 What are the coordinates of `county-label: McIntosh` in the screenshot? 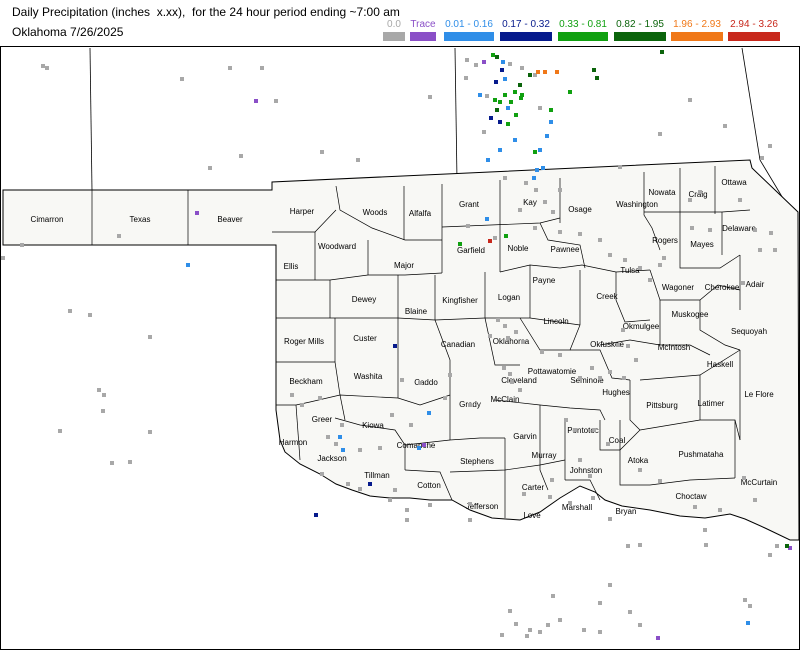 It's located at (674, 347).